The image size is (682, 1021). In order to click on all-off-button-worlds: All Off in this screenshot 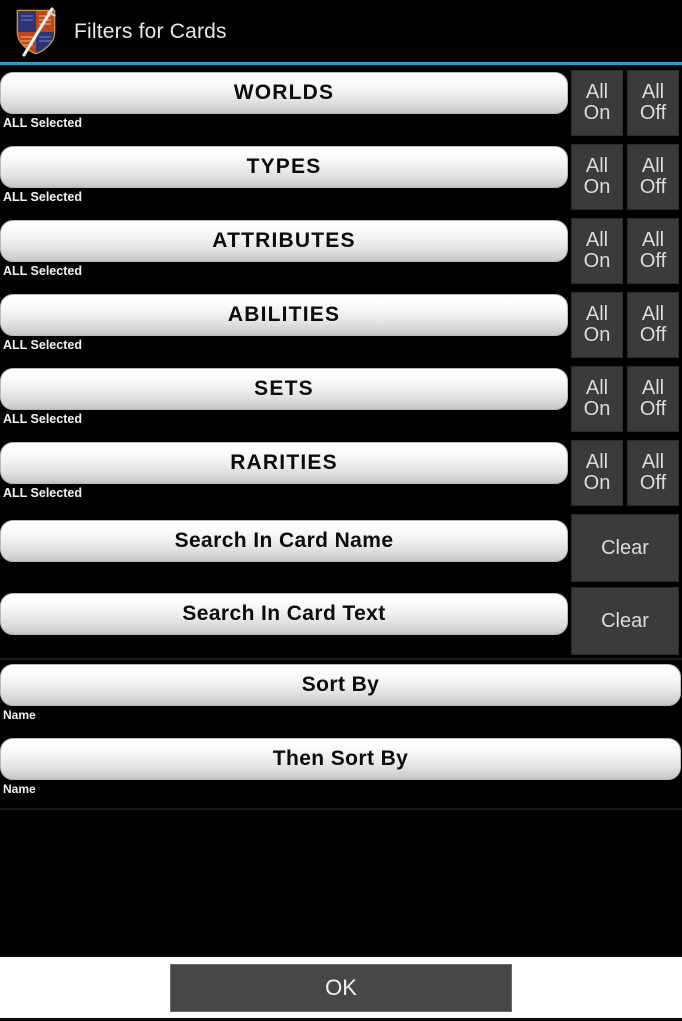, I will do `click(653, 103)`.